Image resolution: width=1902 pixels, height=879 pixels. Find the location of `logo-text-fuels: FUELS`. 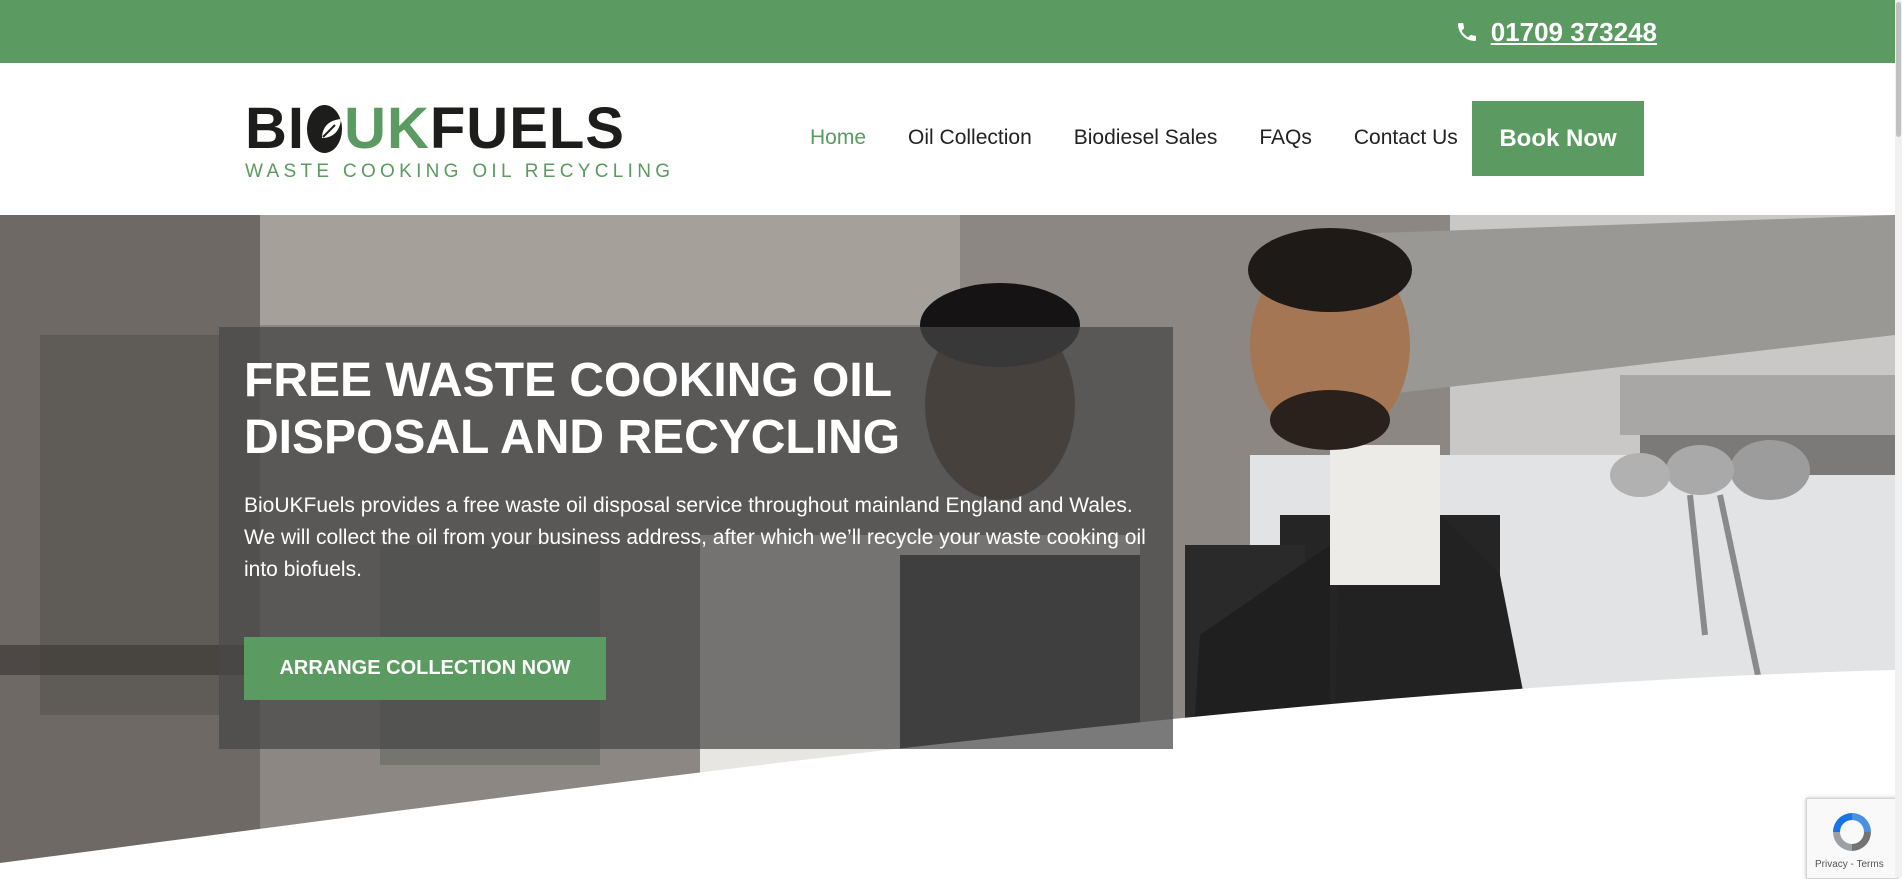

logo-text-fuels: FUELS is located at coordinates (527, 128).